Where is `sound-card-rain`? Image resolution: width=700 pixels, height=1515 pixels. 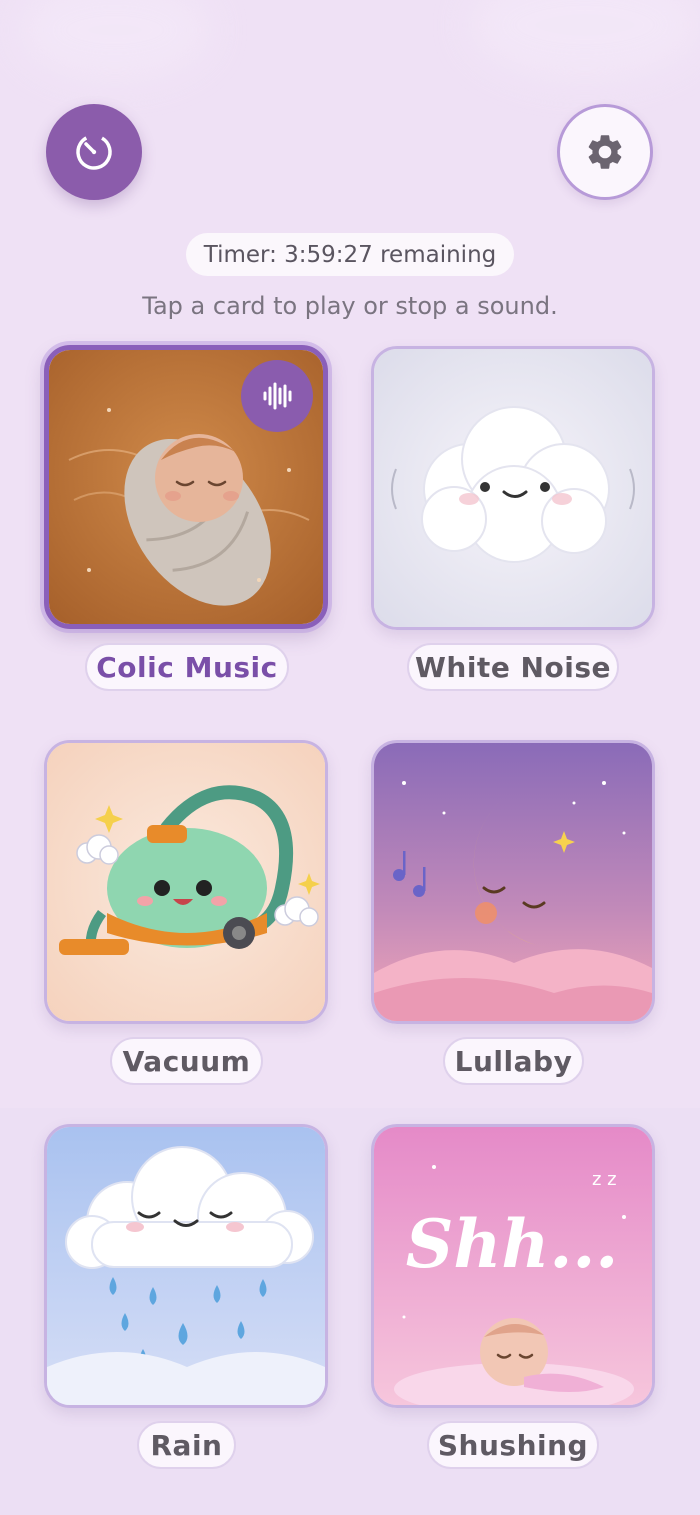 sound-card-rain is located at coordinates (186, 1266).